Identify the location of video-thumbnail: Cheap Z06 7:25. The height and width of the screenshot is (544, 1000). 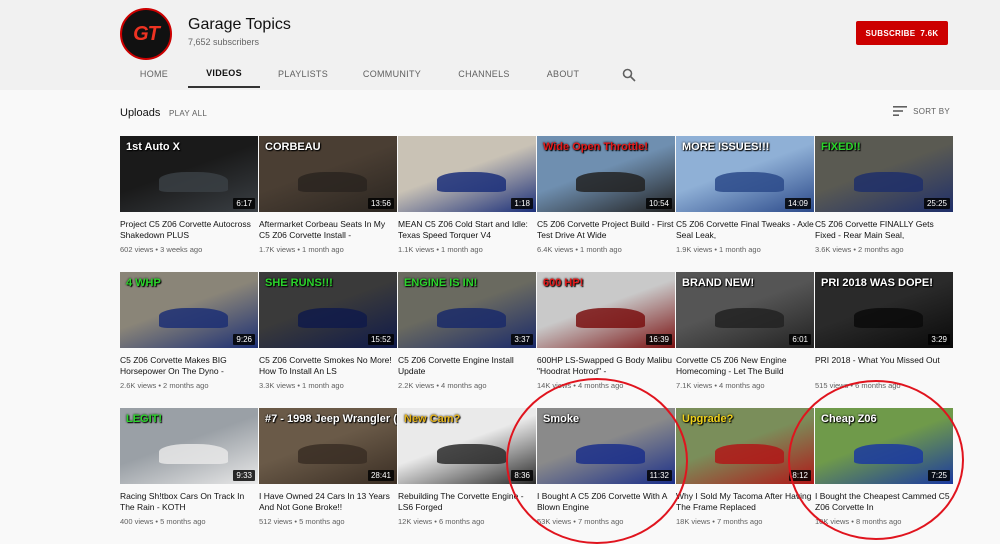
(884, 446).